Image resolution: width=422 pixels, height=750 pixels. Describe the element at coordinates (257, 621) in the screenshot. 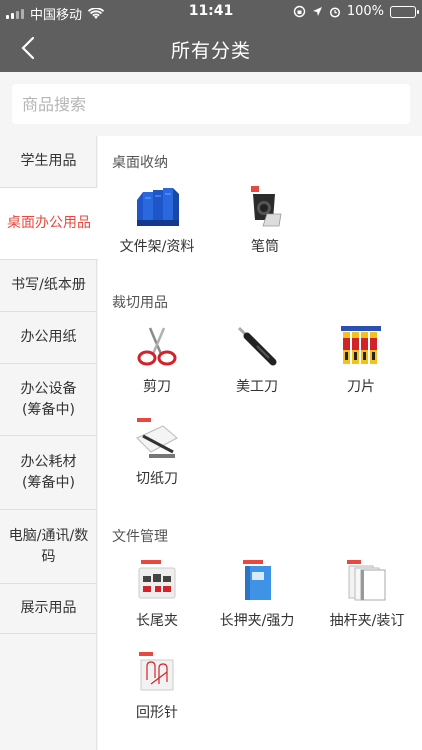

I see `product-label: 长押夹/强力` at that location.